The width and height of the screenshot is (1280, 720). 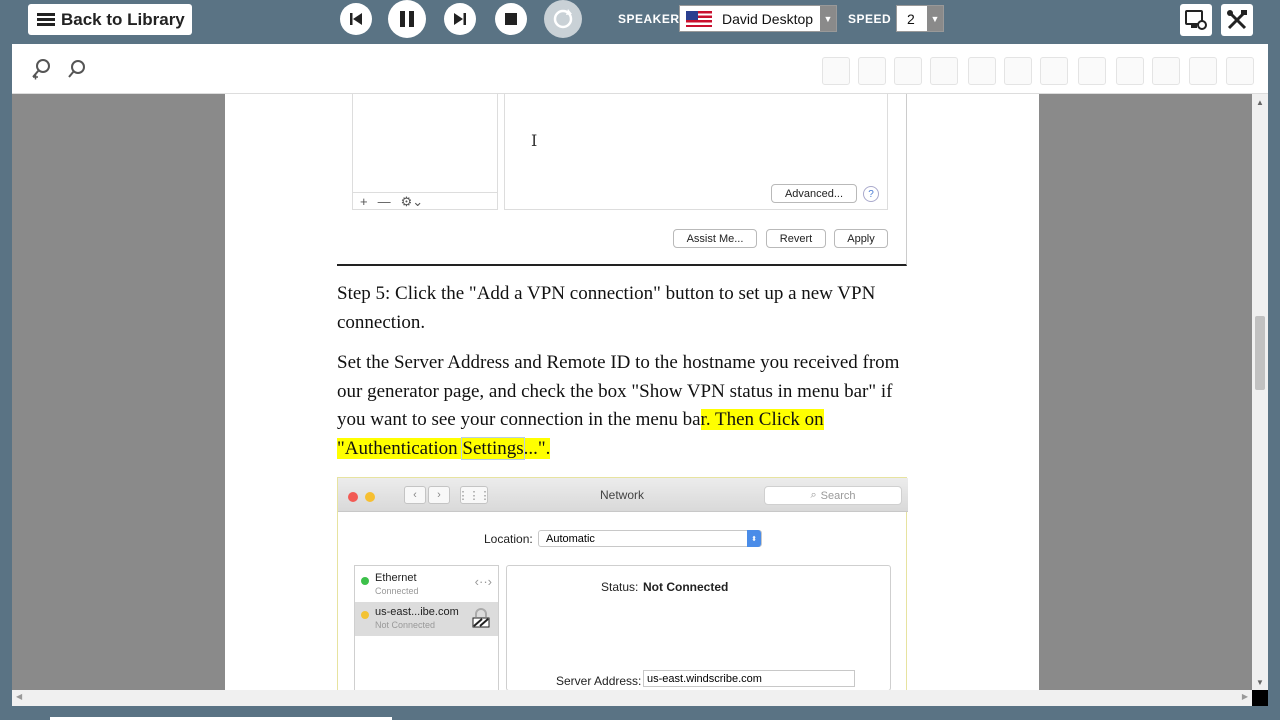 What do you see at coordinates (19, 696) in the screenshot?
I see `scroll-left-icon: ◀` at bounding box center [19, 696].